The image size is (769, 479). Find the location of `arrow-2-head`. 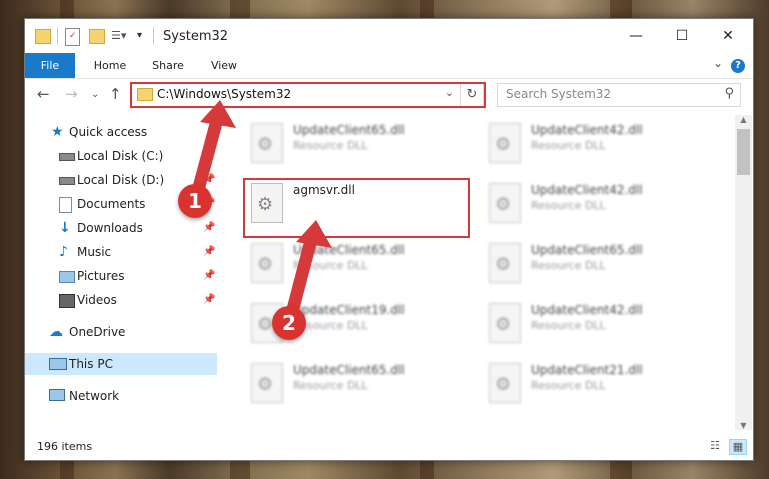

arrow-2-head is located at coordinates (314, 234).